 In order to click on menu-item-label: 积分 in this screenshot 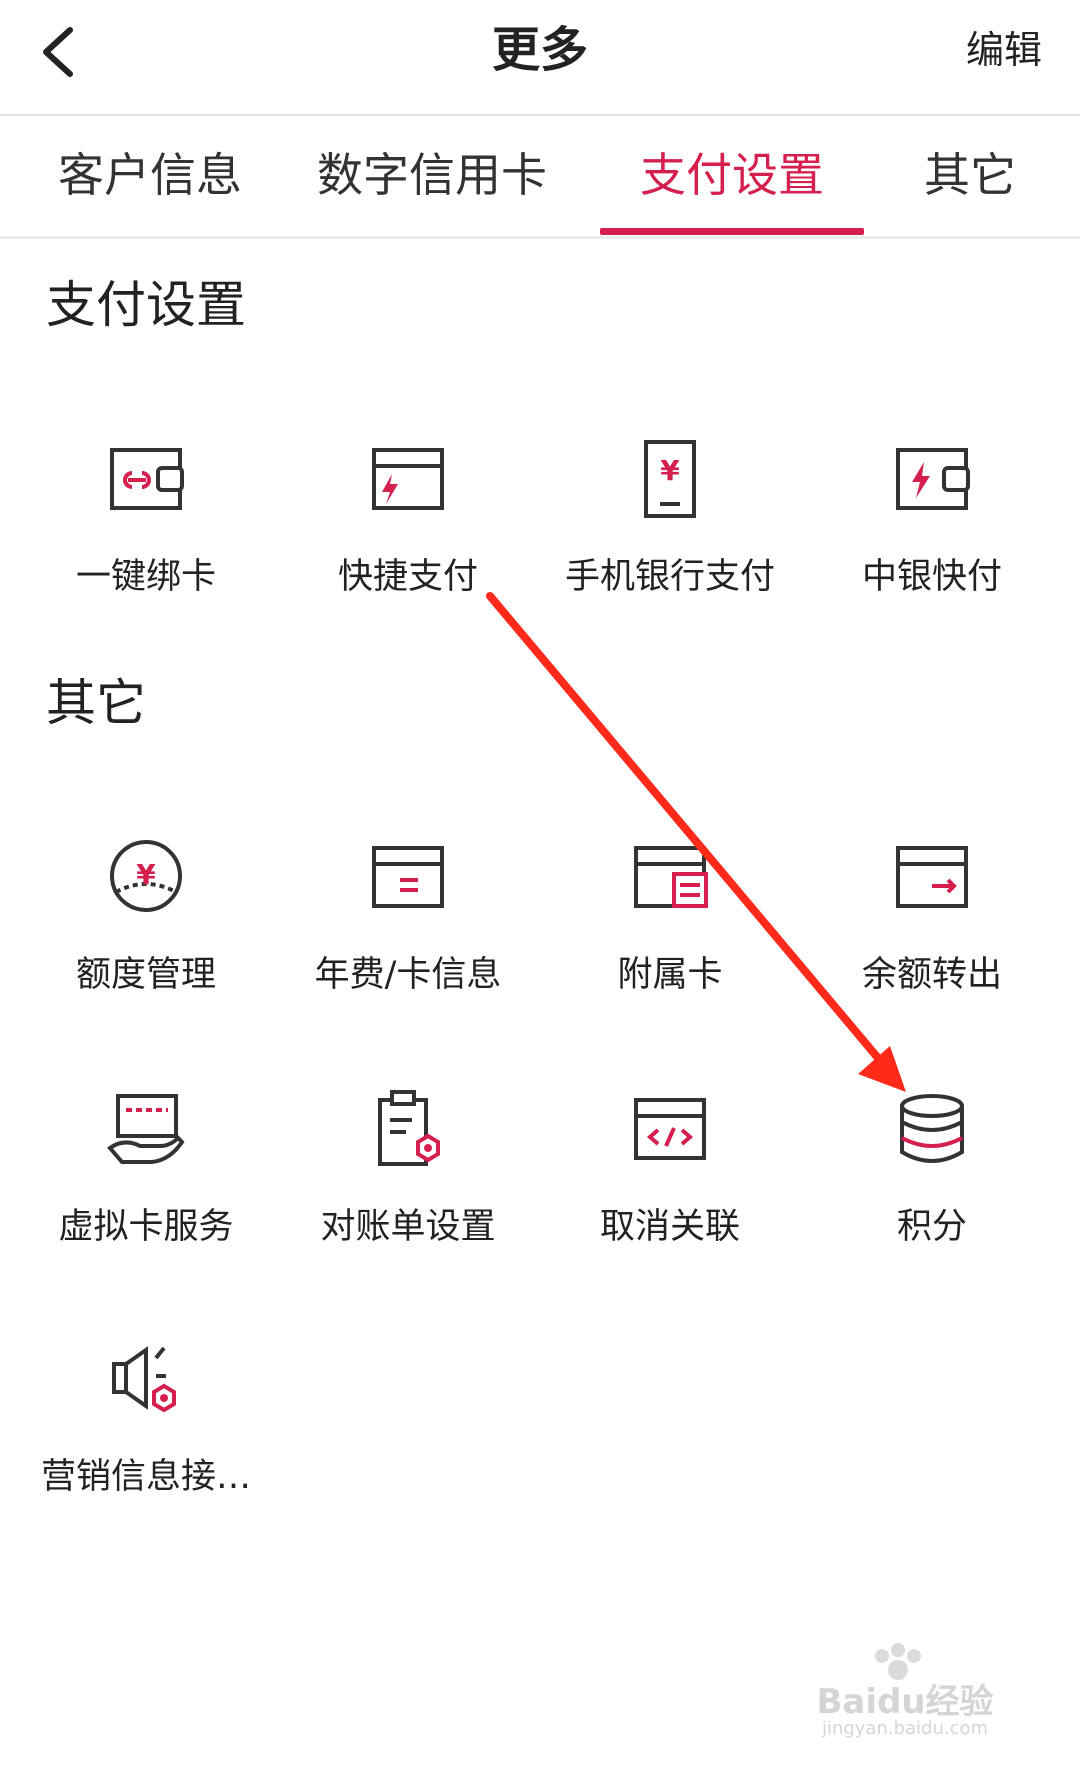, I will do `click(931, 1227)`.